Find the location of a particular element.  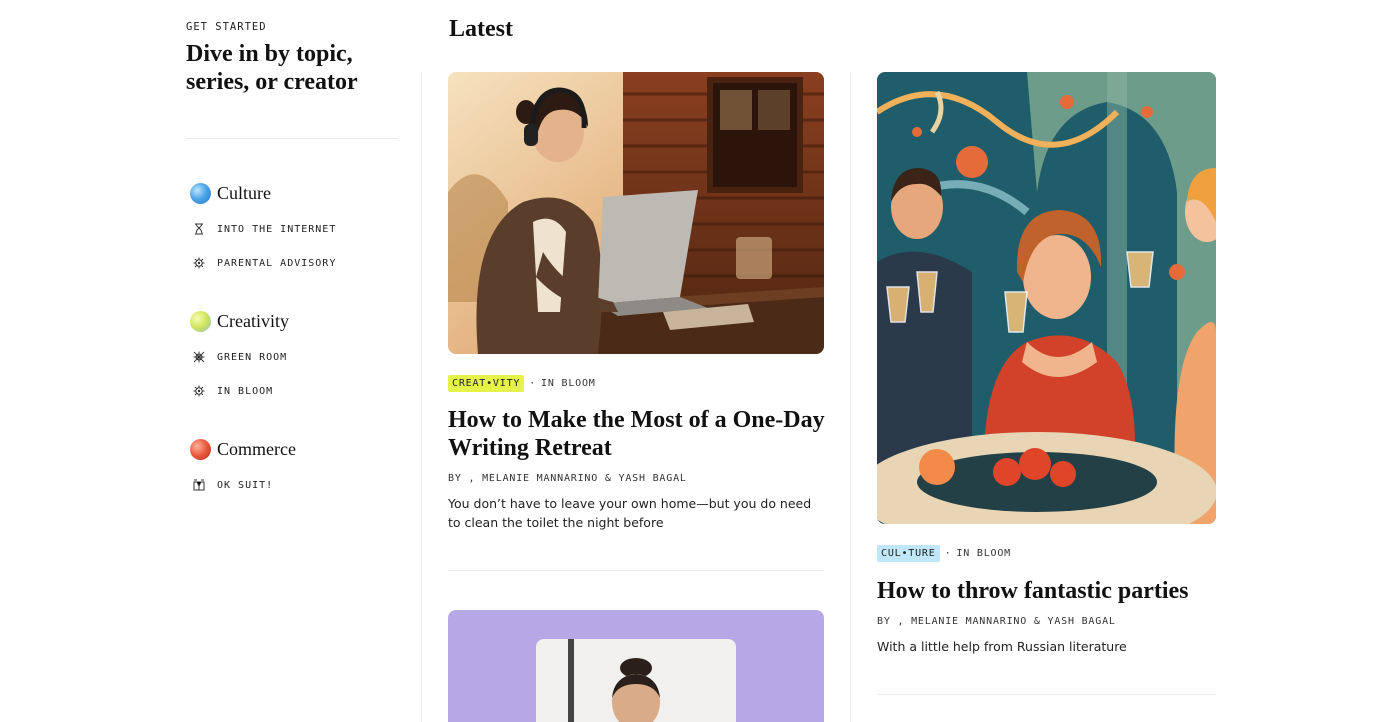

series-label: PARENTAL ADVISORY is located at coordinates (277, 263).